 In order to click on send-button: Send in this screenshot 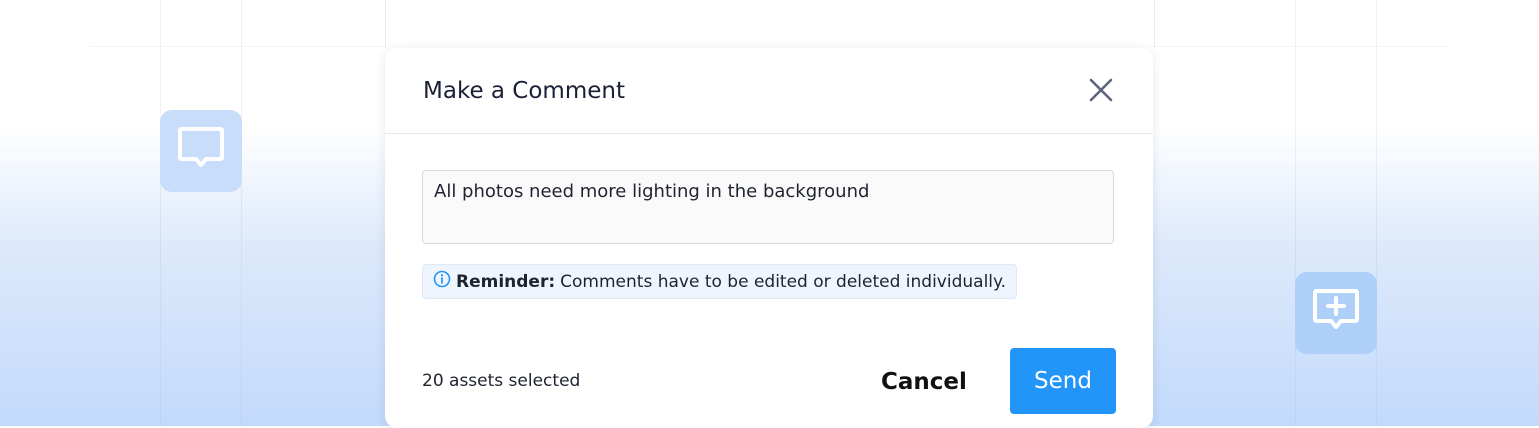, I will do `click(1063, 381)`.